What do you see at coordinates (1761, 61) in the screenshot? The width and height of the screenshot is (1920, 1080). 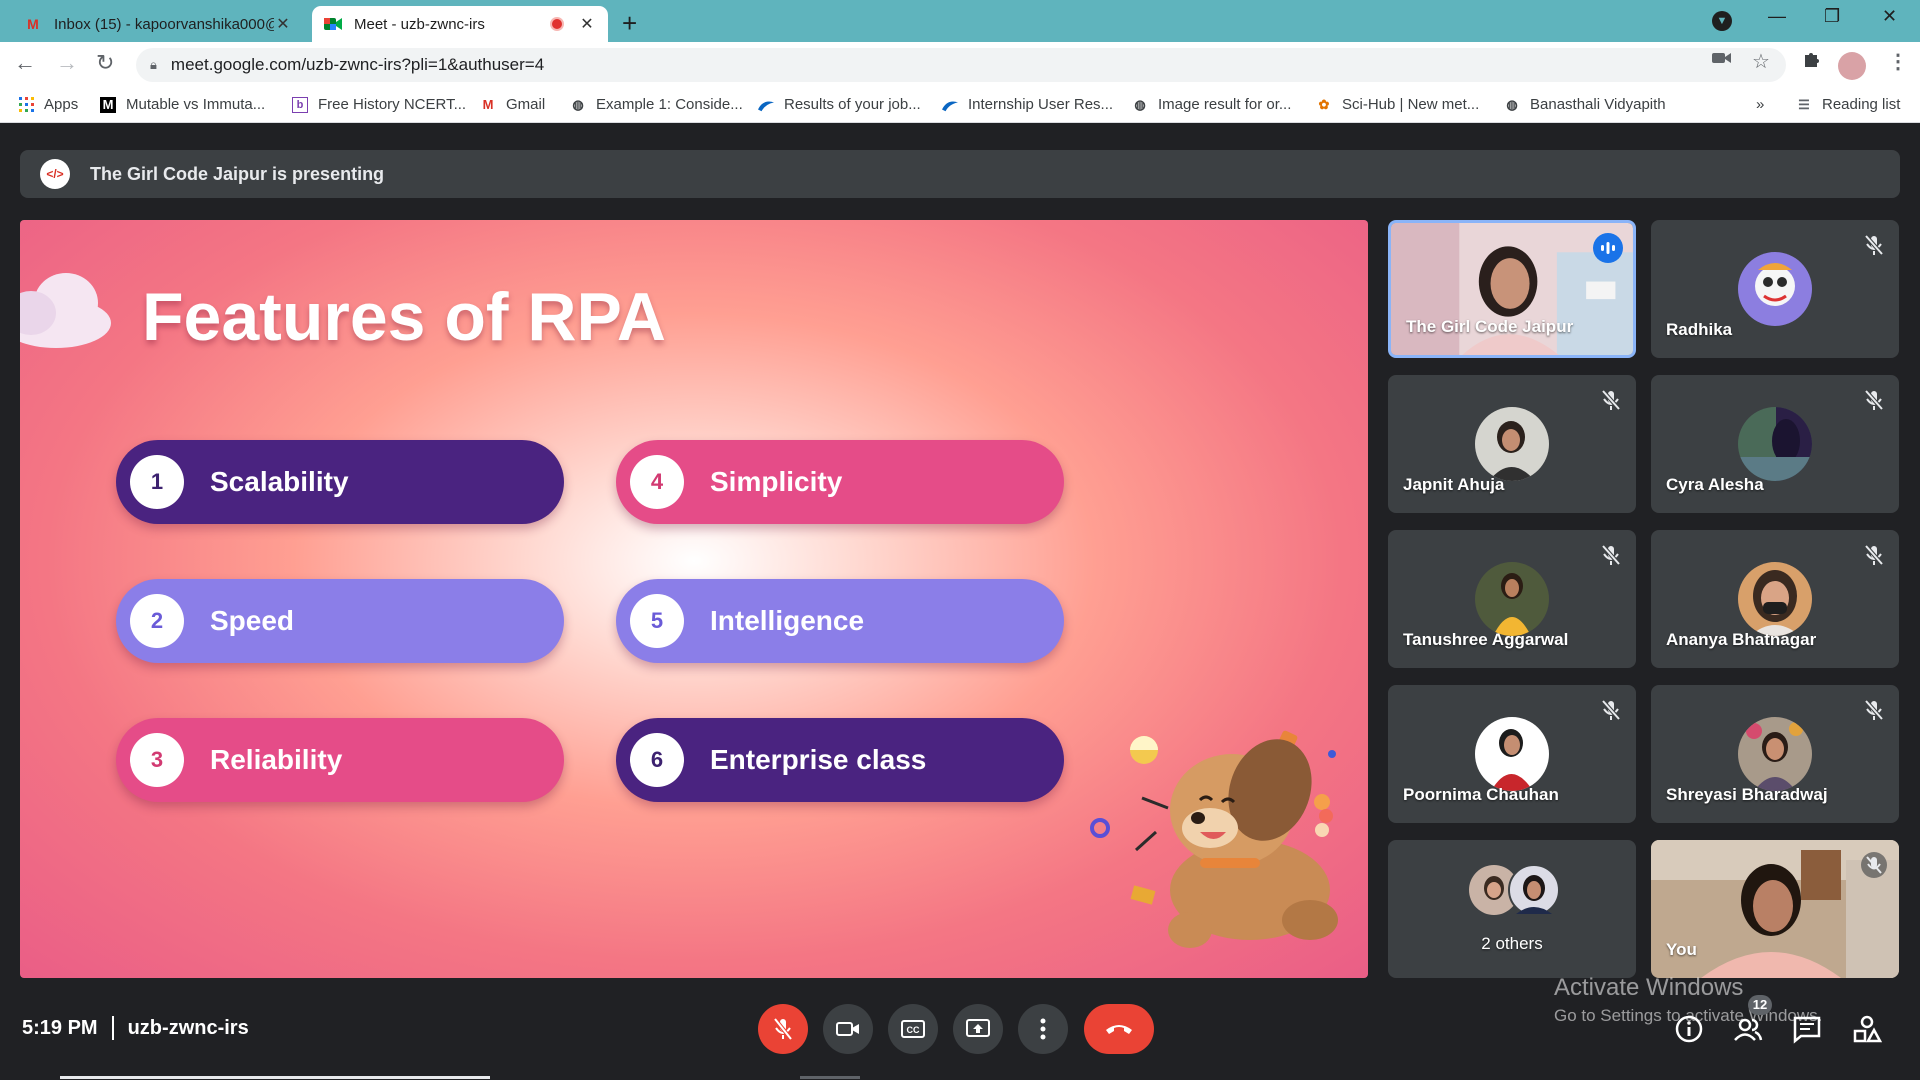 I see `bookmark-star-icon: ☆` at bounding box center [1761, 61].